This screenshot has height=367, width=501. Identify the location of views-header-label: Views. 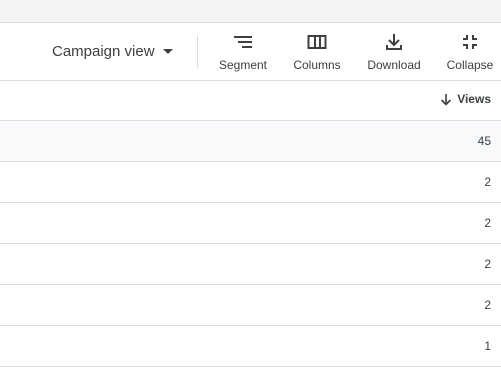
(474, 99).